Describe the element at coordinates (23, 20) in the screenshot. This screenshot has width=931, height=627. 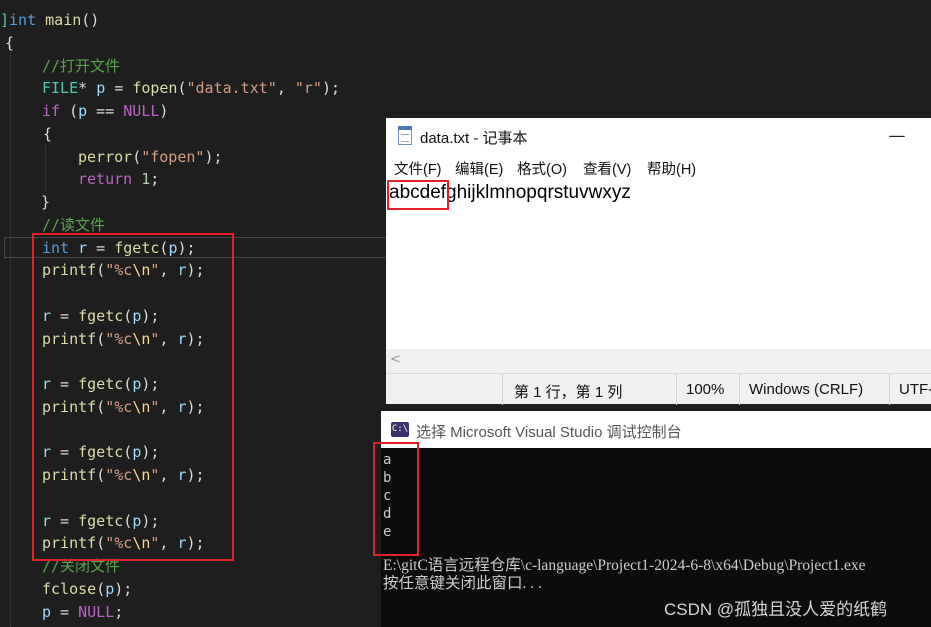
I see `code-token: int` at that location.